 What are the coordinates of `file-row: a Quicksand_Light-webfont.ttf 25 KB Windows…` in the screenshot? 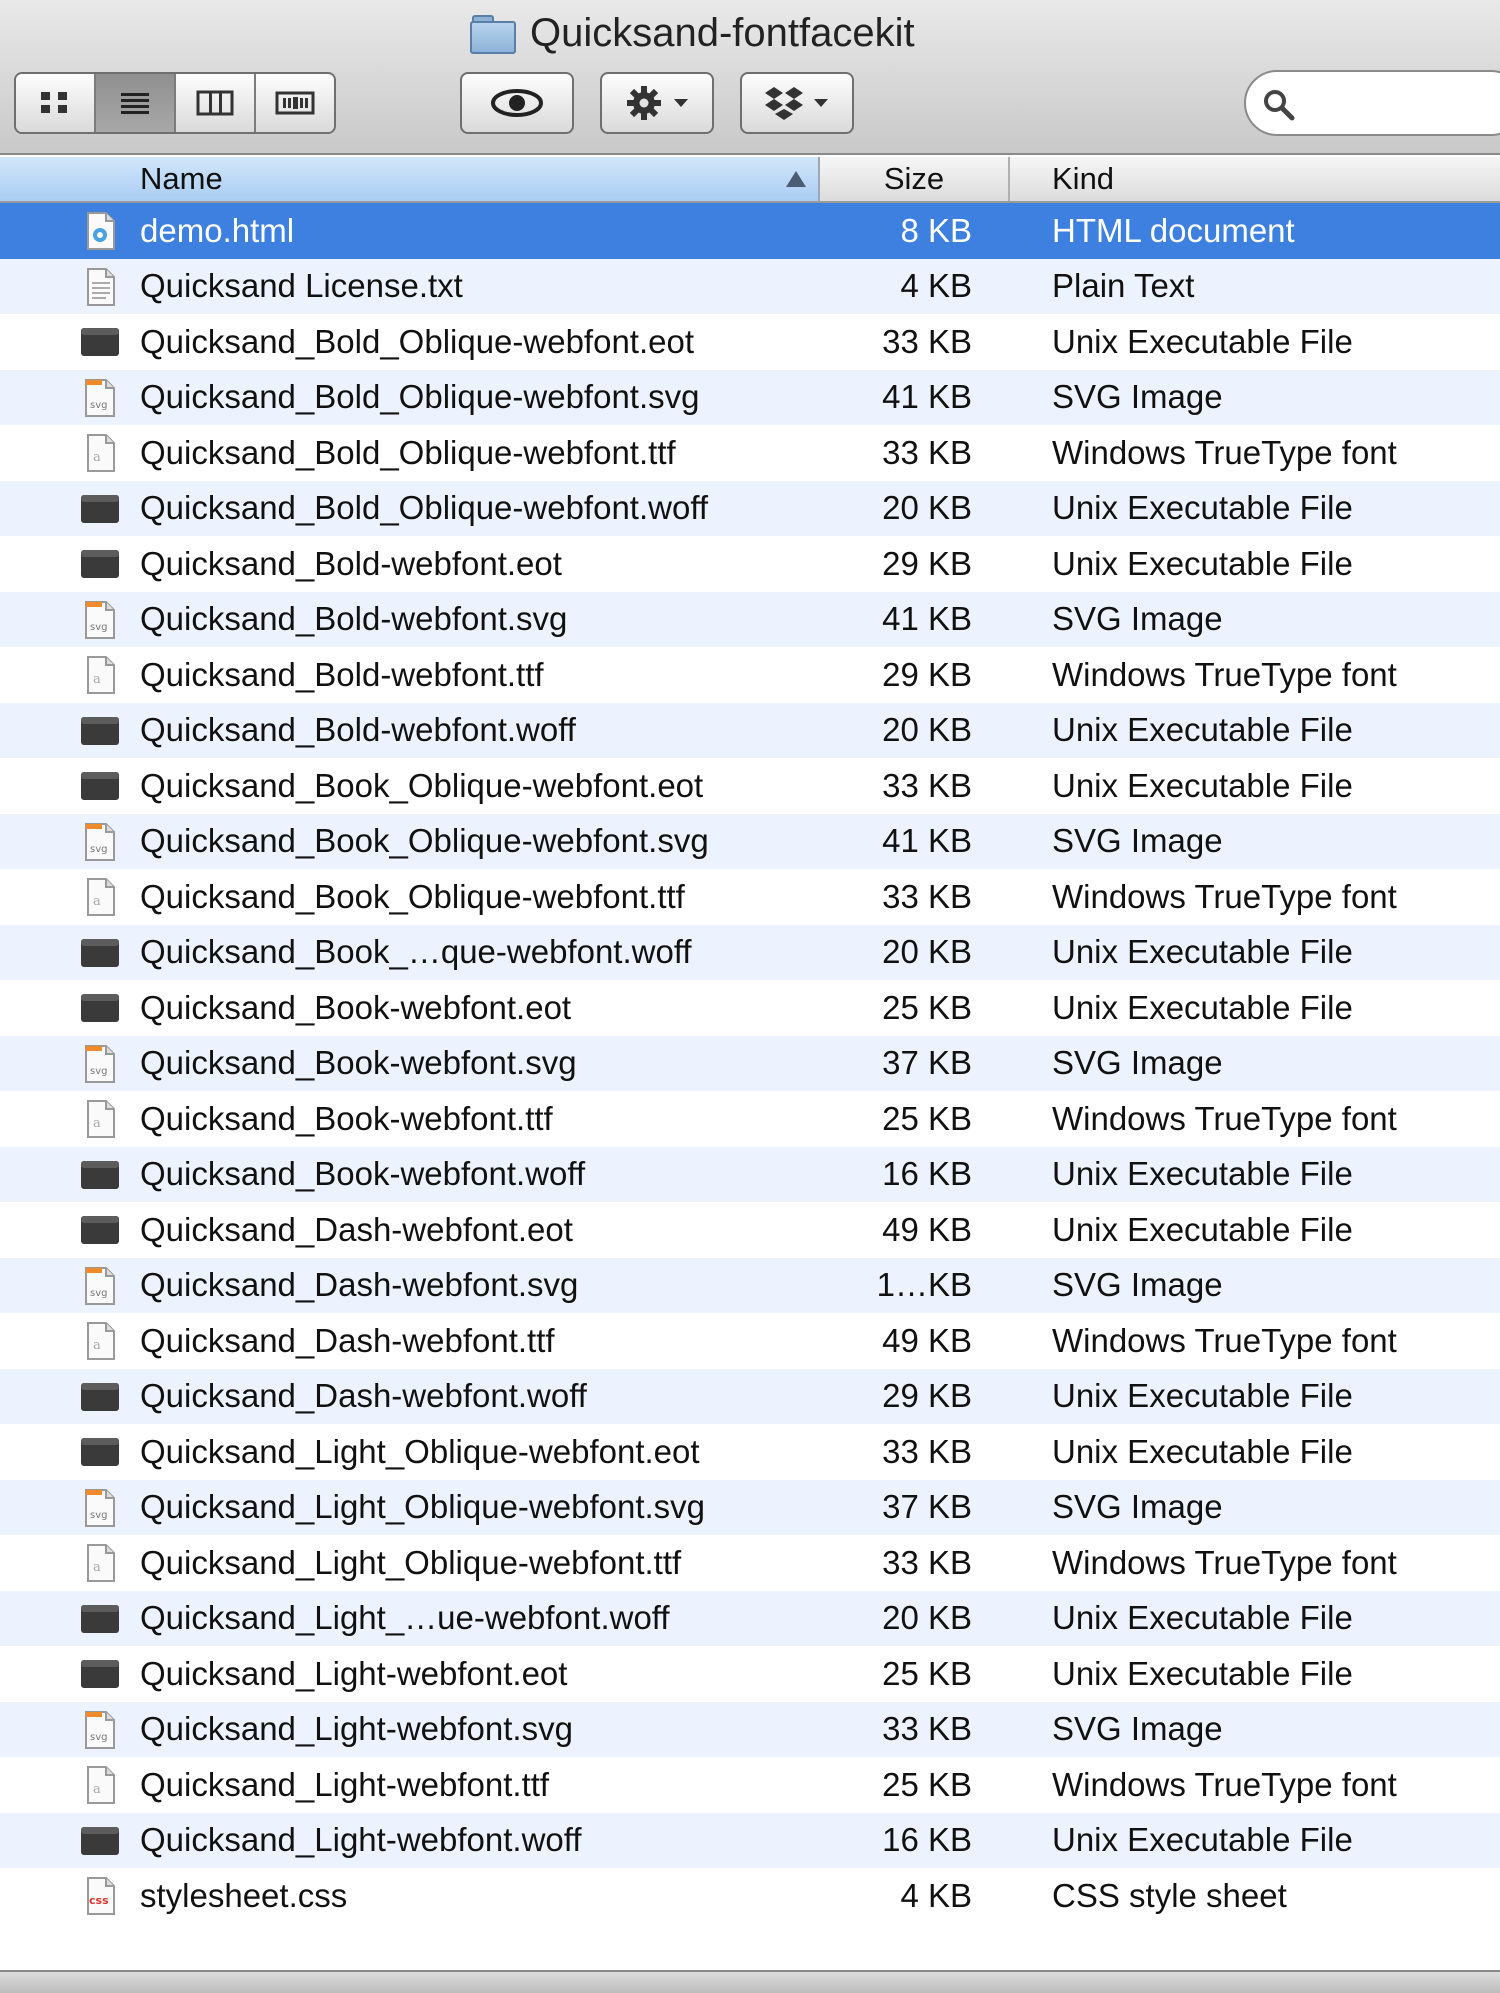 It's located at (750, 1785).